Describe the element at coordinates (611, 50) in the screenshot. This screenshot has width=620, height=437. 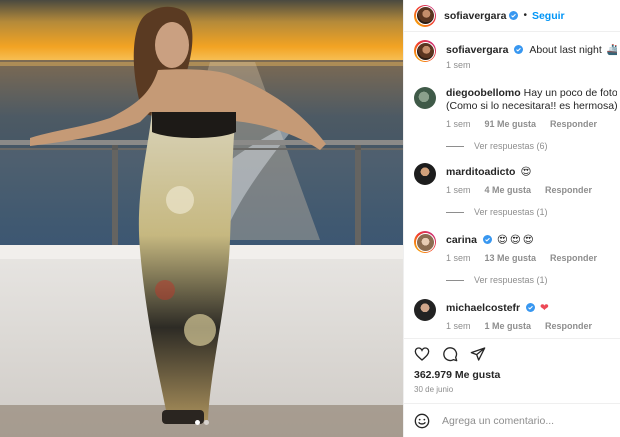
I see `ship-emoji-icon: 🚢` at that location.